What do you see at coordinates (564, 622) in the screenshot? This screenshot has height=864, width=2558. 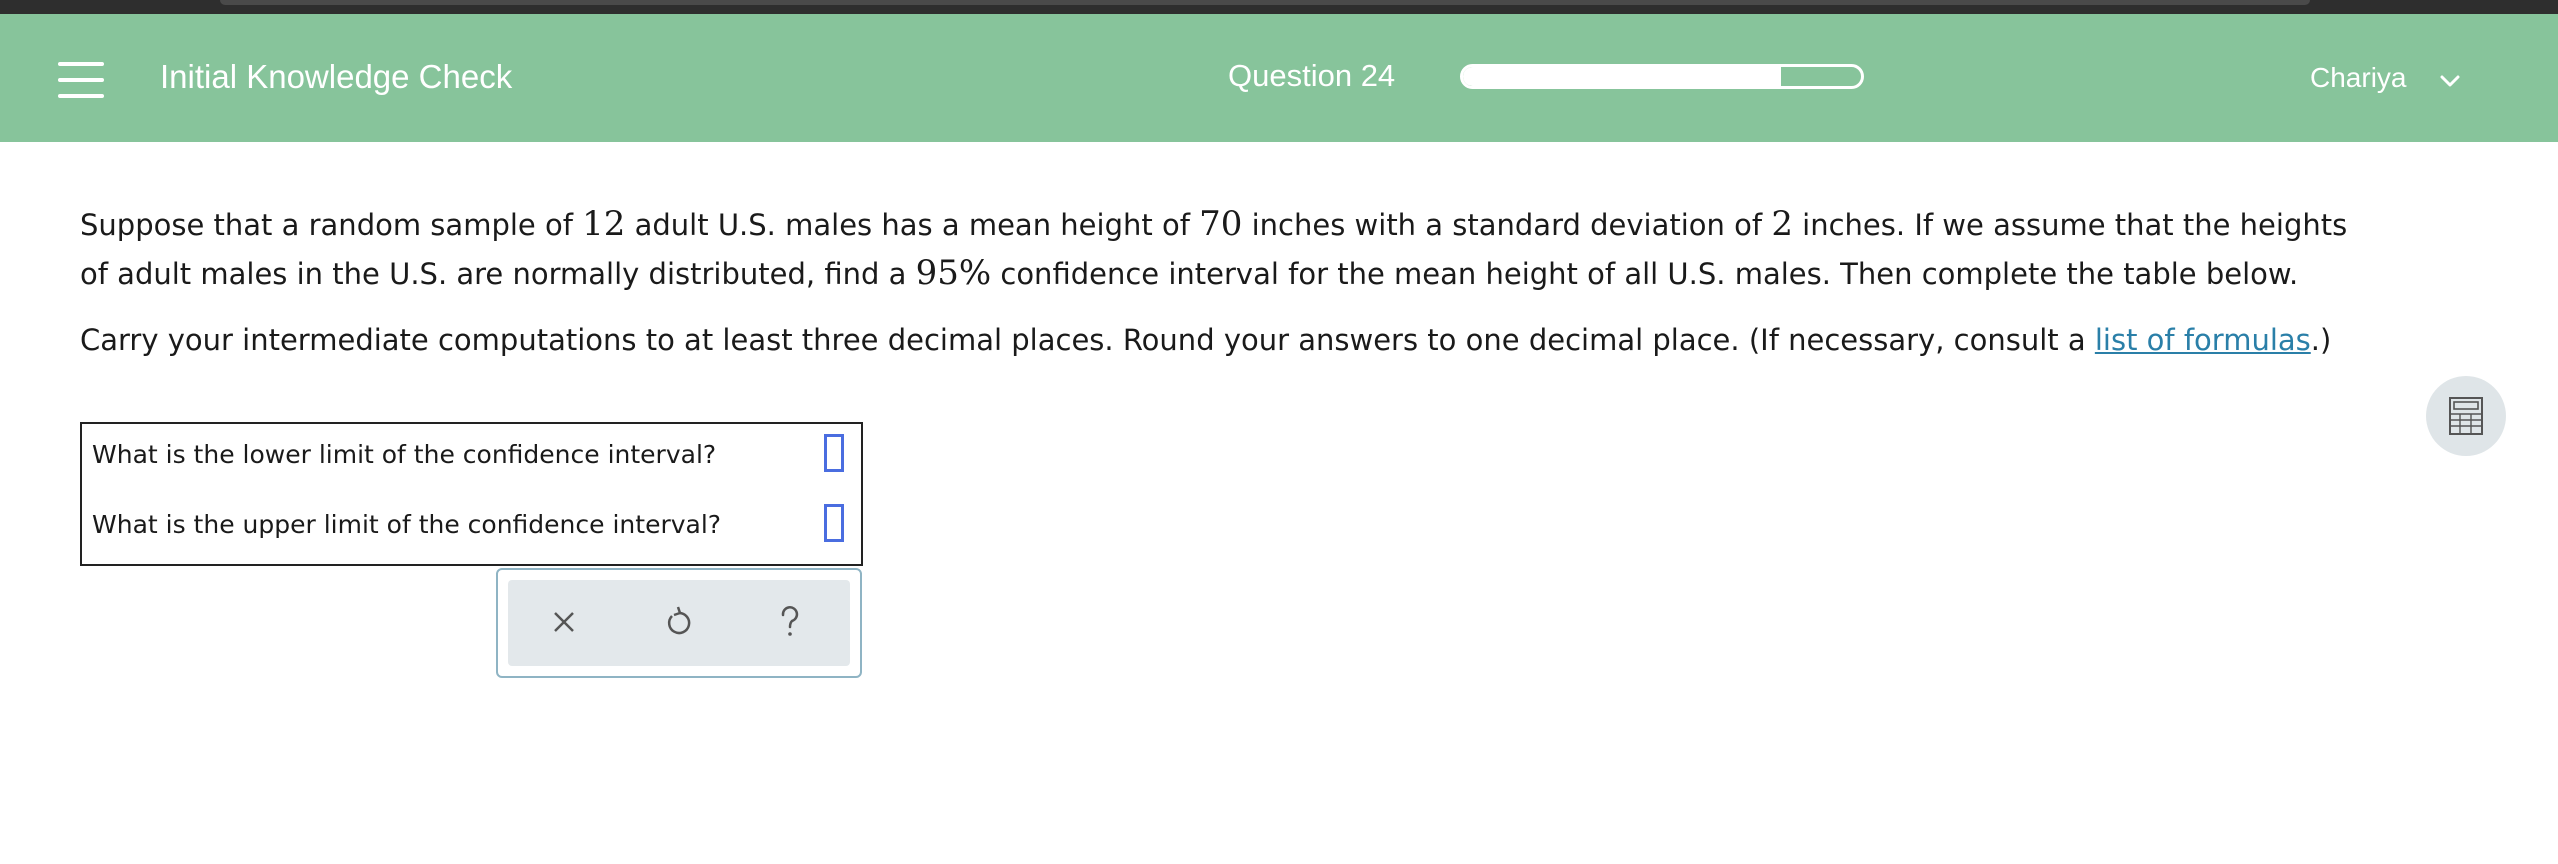 I see `close-icon` at bounding box center [564, 622].